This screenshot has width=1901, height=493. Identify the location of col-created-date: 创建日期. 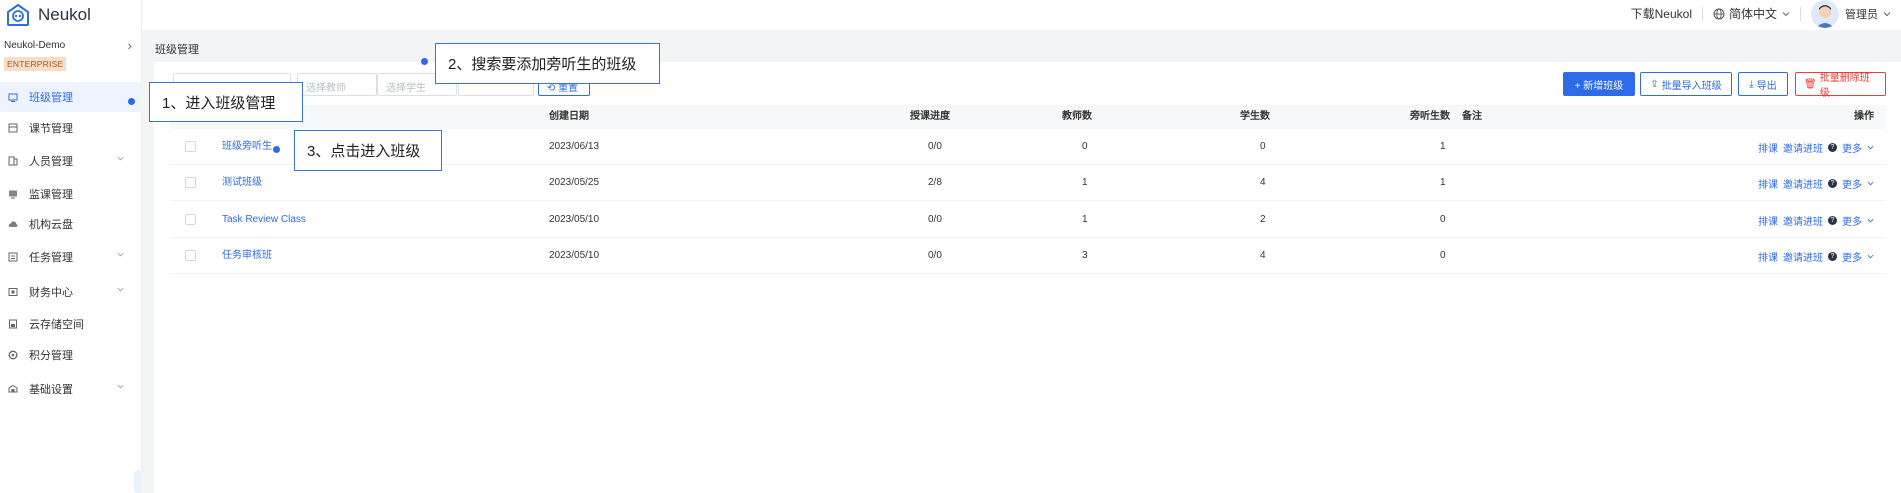
(569, 116).